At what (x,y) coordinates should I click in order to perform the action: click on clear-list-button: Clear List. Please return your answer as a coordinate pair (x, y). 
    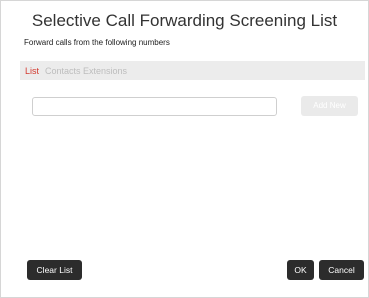
    Looking at the image, I should click on (54, 270).